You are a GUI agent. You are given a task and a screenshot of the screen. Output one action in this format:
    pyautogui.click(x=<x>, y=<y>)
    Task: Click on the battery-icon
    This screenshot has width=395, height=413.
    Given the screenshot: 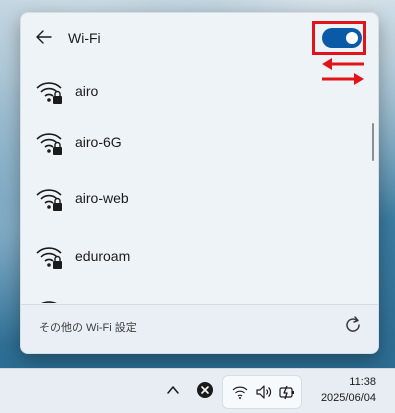 What is the action you would take?
    pyautogui.click(x=286, y=392)
    